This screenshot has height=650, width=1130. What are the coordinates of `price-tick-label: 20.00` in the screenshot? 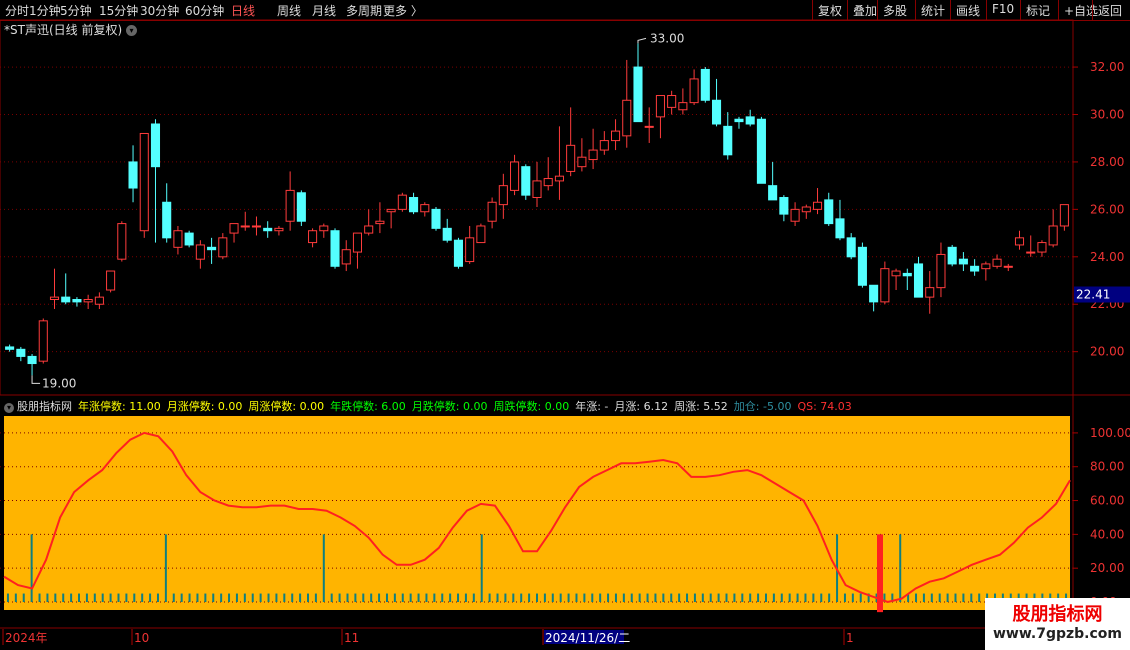 It's located at (1107, 352).